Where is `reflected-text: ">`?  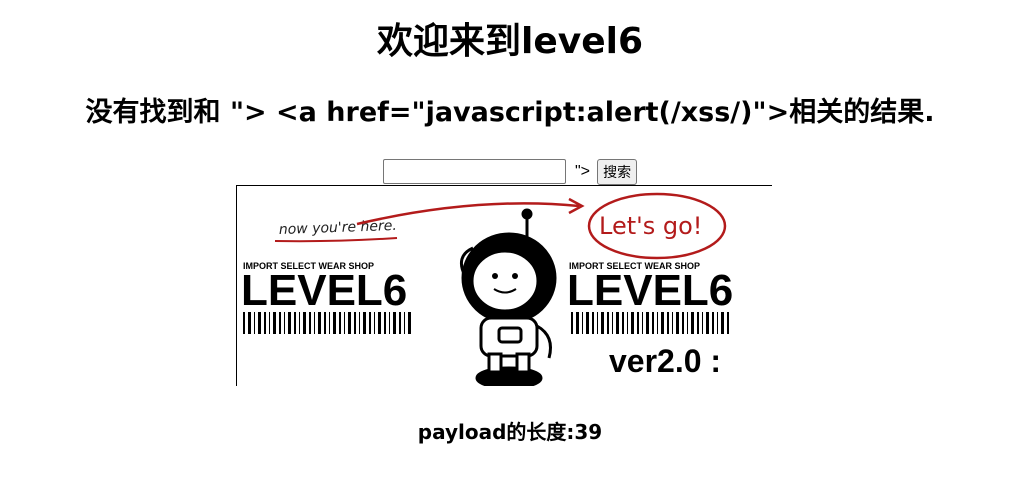
reflected-text: "> is located at coordinates (582, 171).